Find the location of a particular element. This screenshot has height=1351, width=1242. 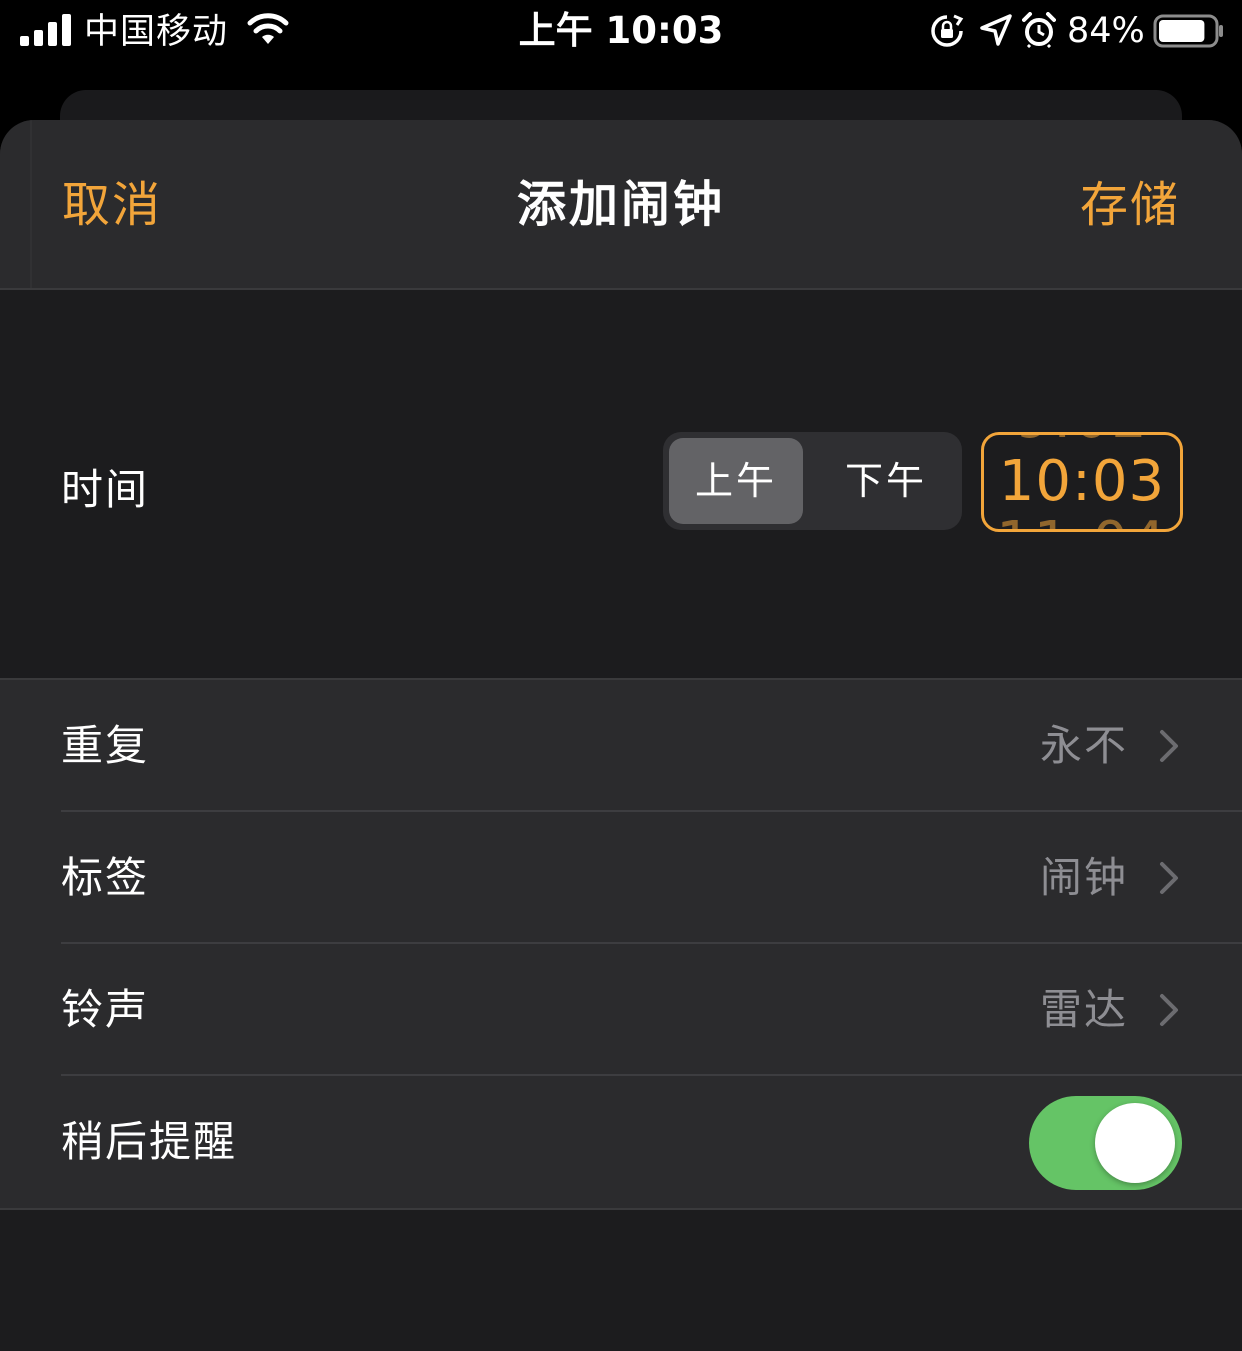

snooze-label: 稍后提醒 is located at coordinates (149, 1141).